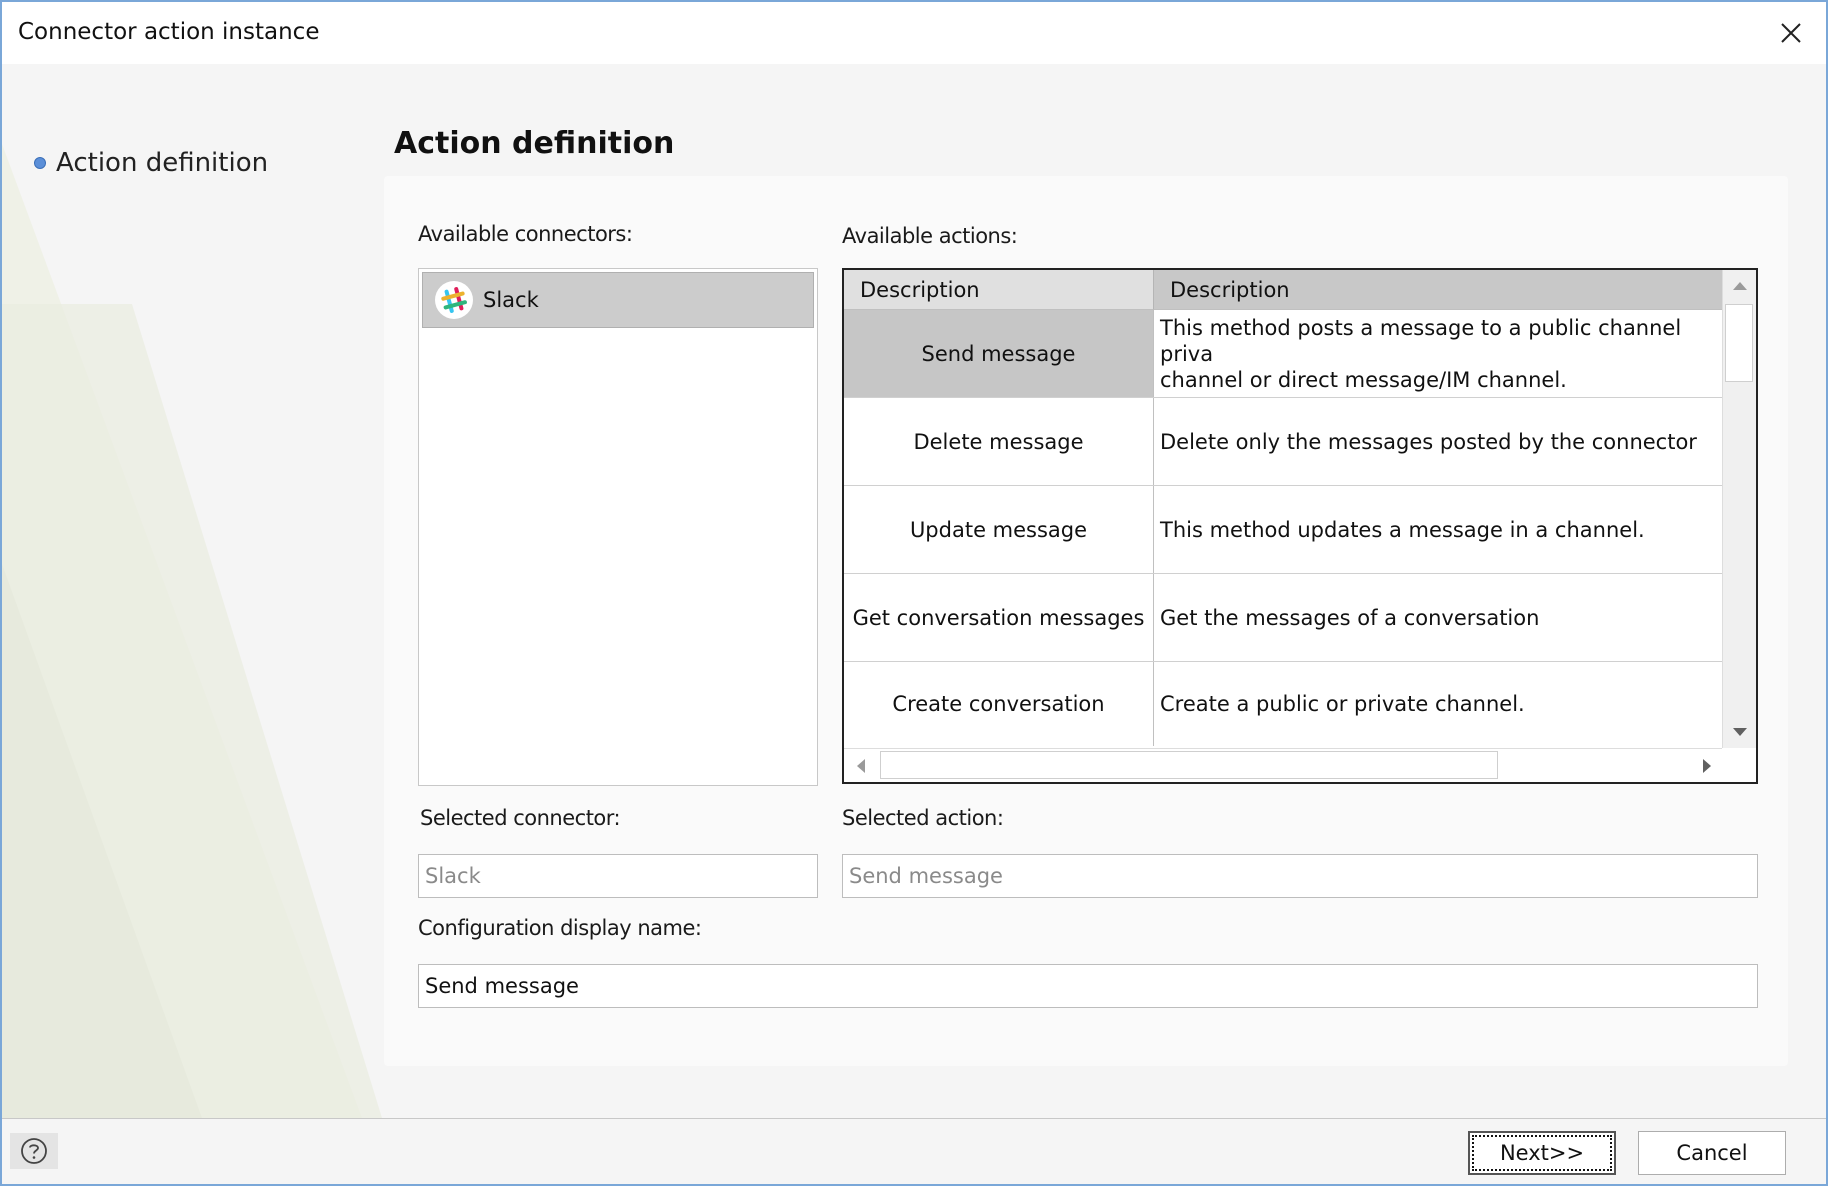 This screenshot has width=1828, height=1186. Describe the element at coordinates (1712, 1153) in the screenshot. I see `cancel-button: Cancel` at that location.